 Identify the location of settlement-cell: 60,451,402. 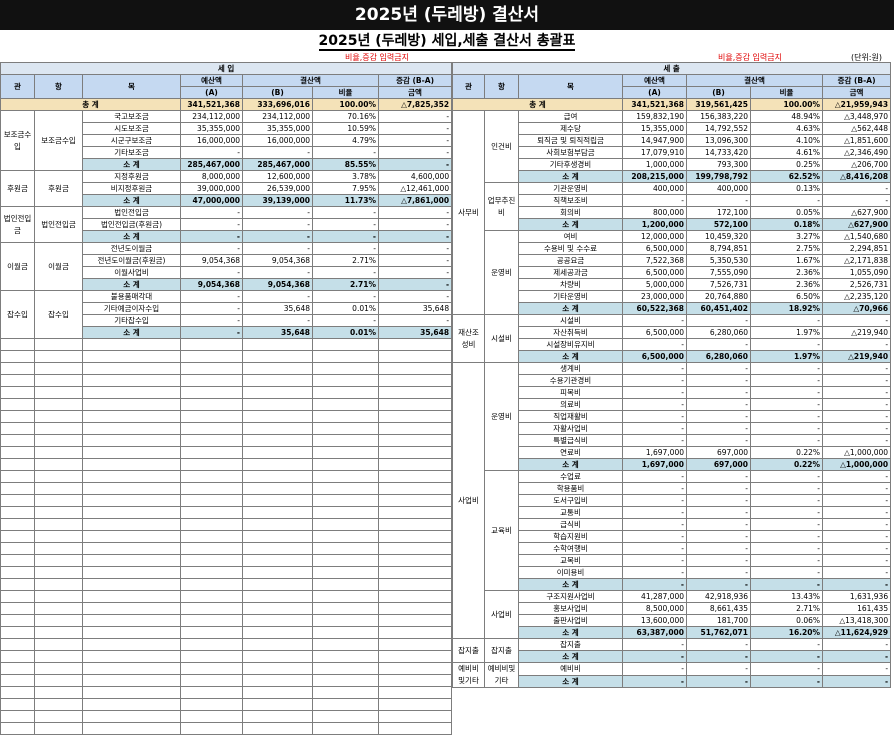
(718, 308).